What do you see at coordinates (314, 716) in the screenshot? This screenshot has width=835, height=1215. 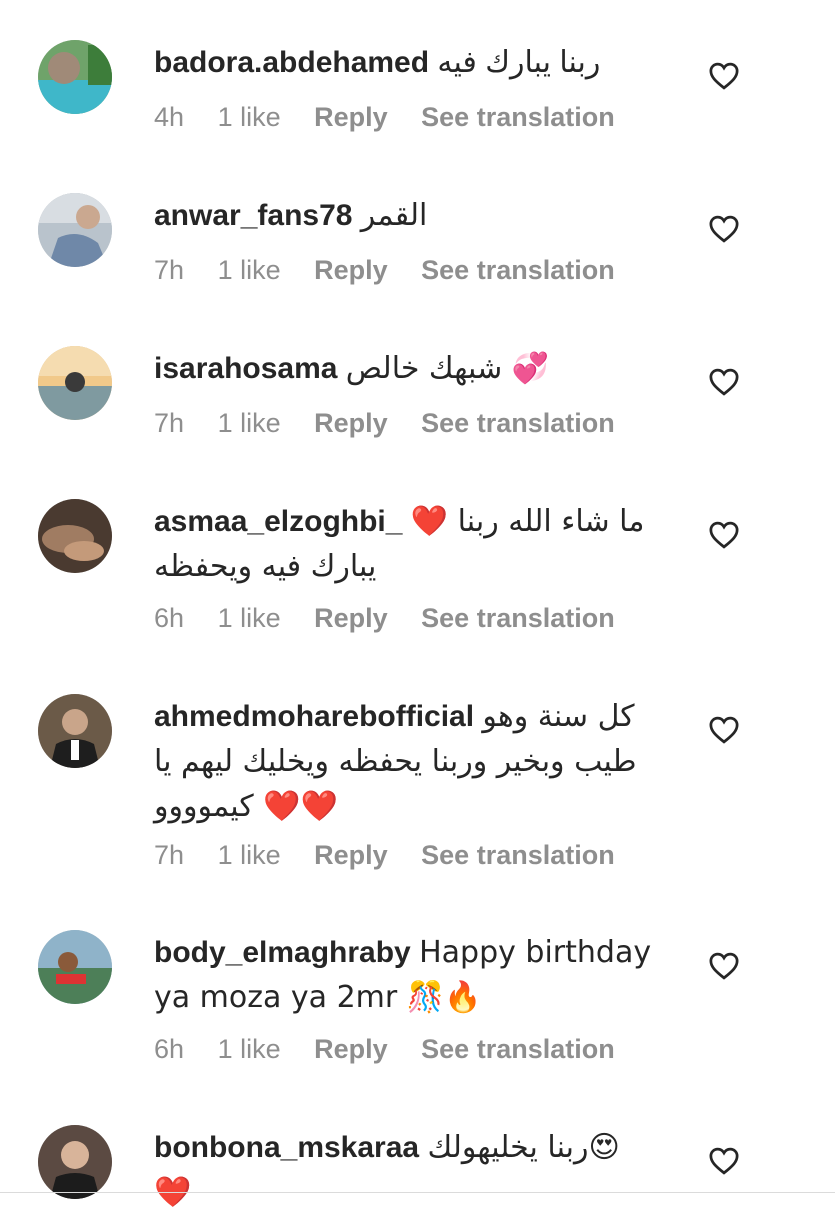 I see `comment-username: ahmedmoharebofficial` at bounding box center [314, 716].